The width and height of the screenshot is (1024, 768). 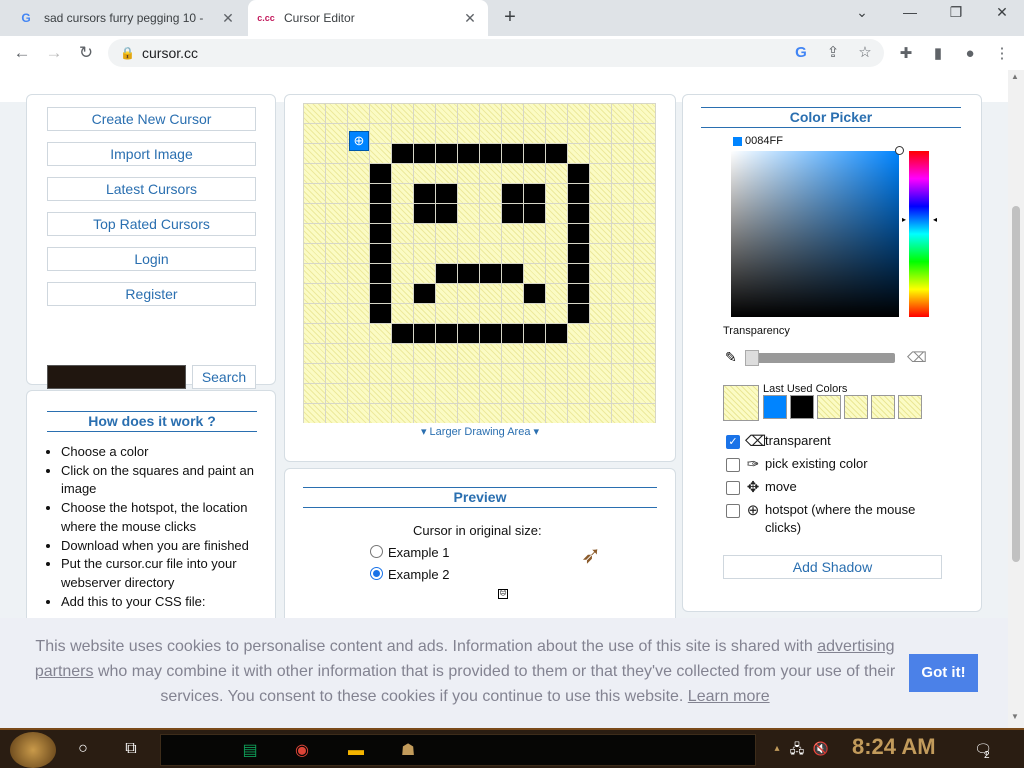 I want to click on hotspot-label: hotspot (where the mouse clicks), so click(x=850, y=519).